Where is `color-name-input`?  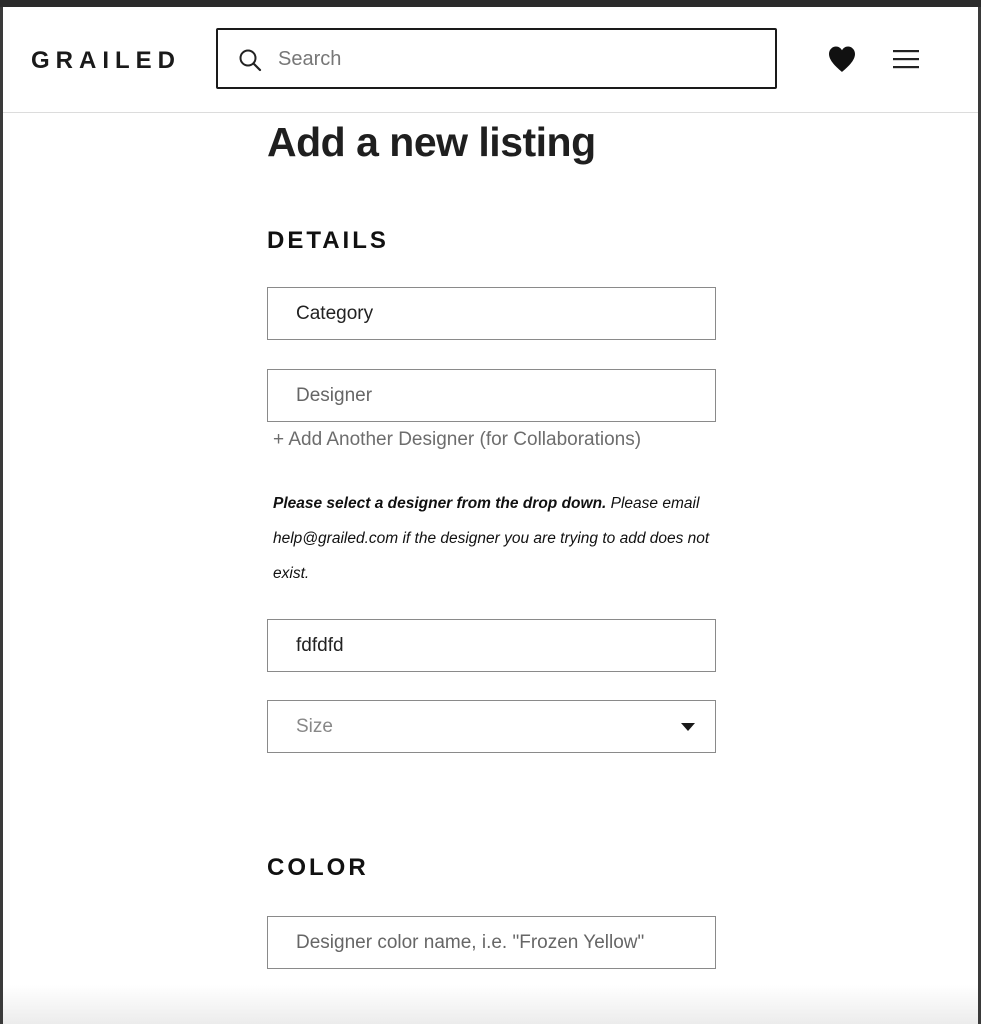 color-name-input is located at coordinates (496, 942).